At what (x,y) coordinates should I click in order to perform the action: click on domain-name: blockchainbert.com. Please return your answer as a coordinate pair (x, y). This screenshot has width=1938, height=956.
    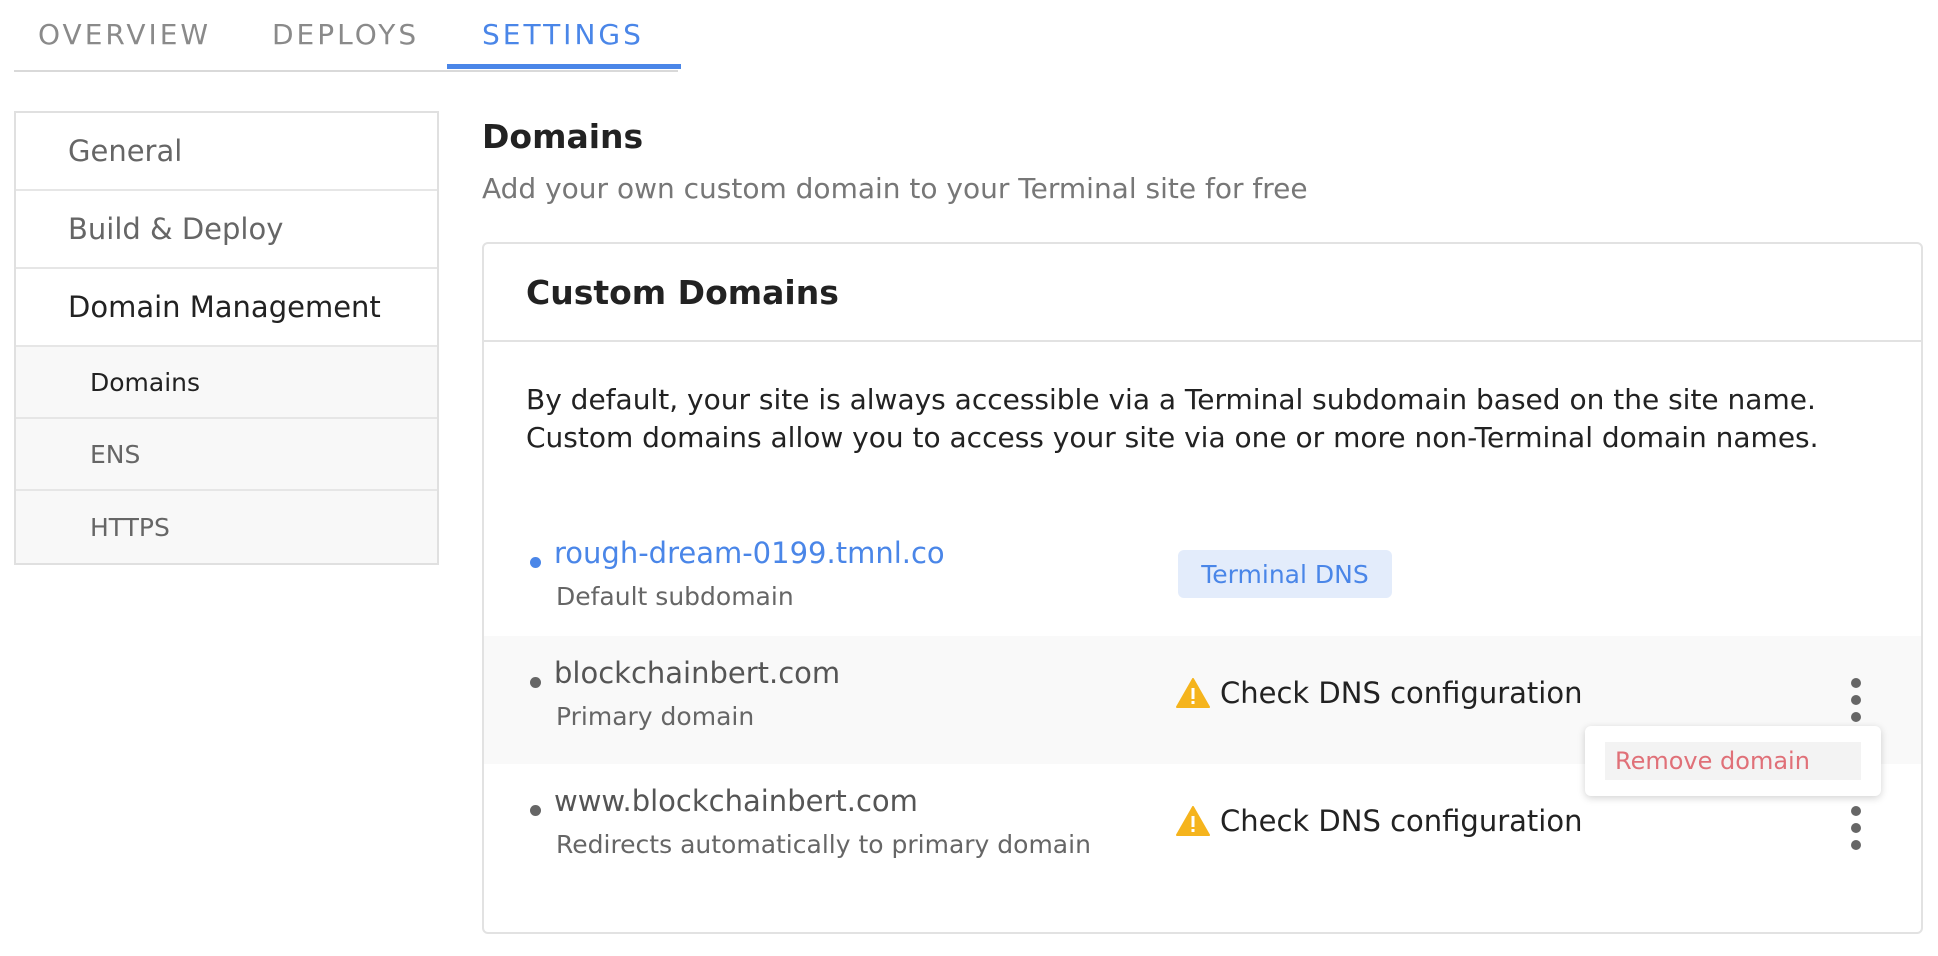
    Looking at the image, I should click on (697, 673).